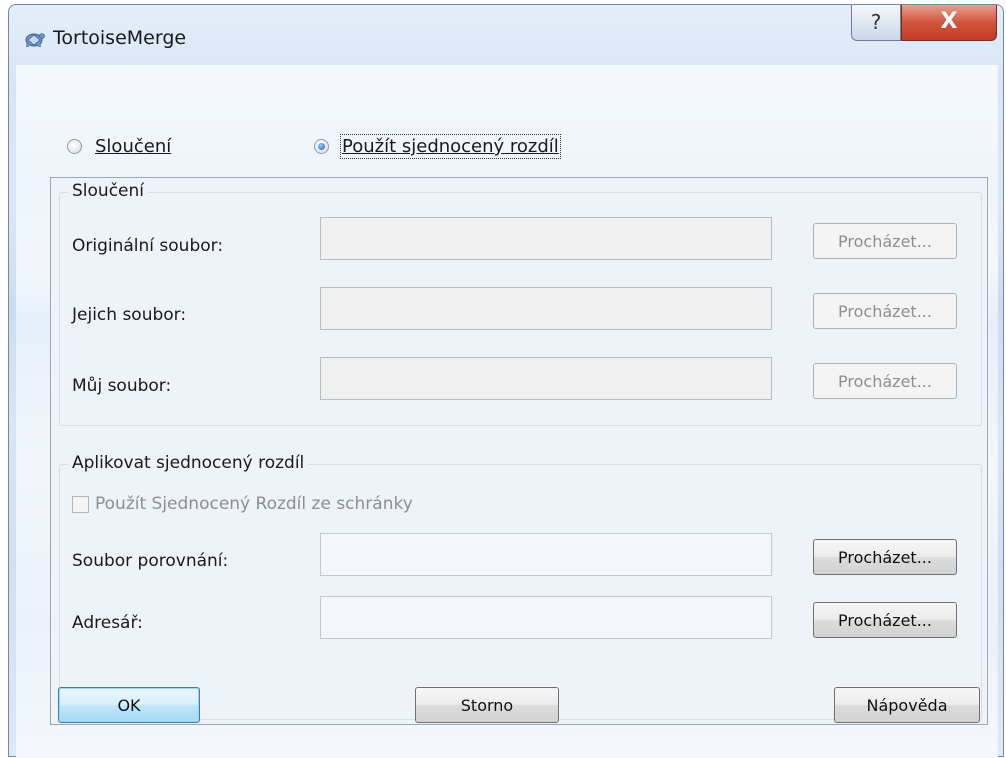 This screenshot has width=1006, height=758. What do you see at coordinates (546, 554) in the screenshot?
I see `diff-file-input` at bounding box center [546, 554].